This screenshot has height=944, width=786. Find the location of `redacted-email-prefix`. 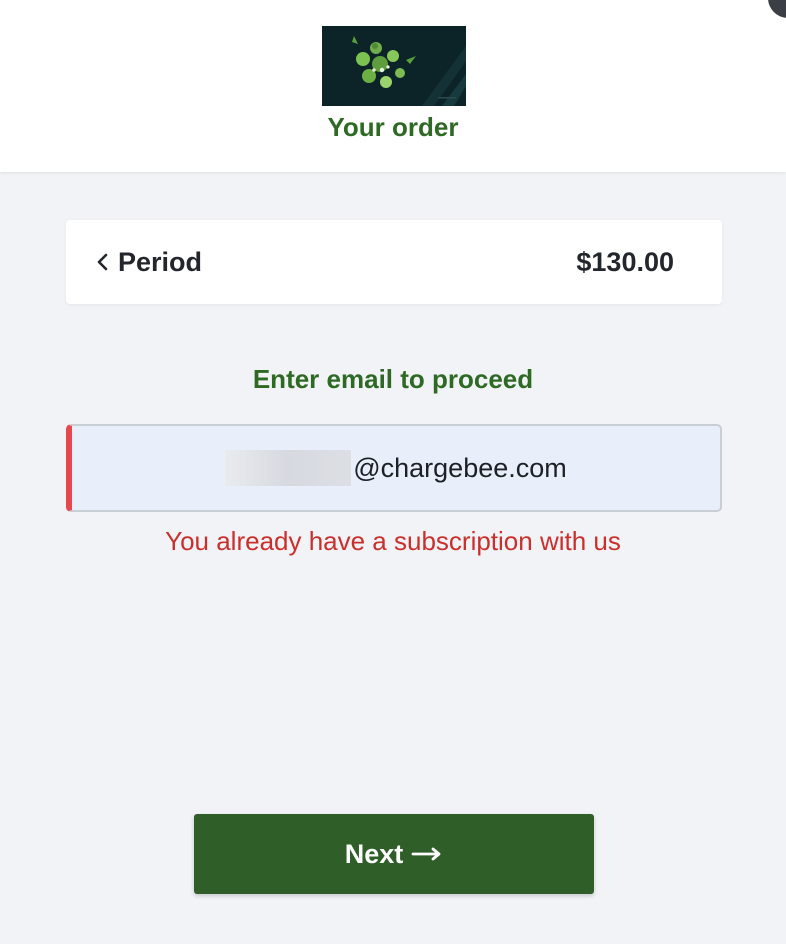

redacted-email-prefix is located at coordinates (288, 468).